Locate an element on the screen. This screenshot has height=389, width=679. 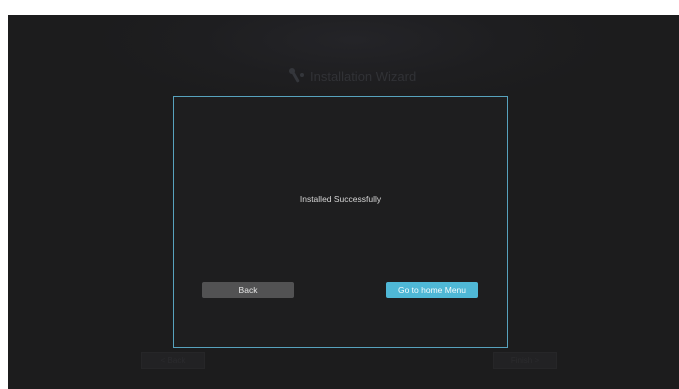
wizard-icon is located at coordinates (297, 76).